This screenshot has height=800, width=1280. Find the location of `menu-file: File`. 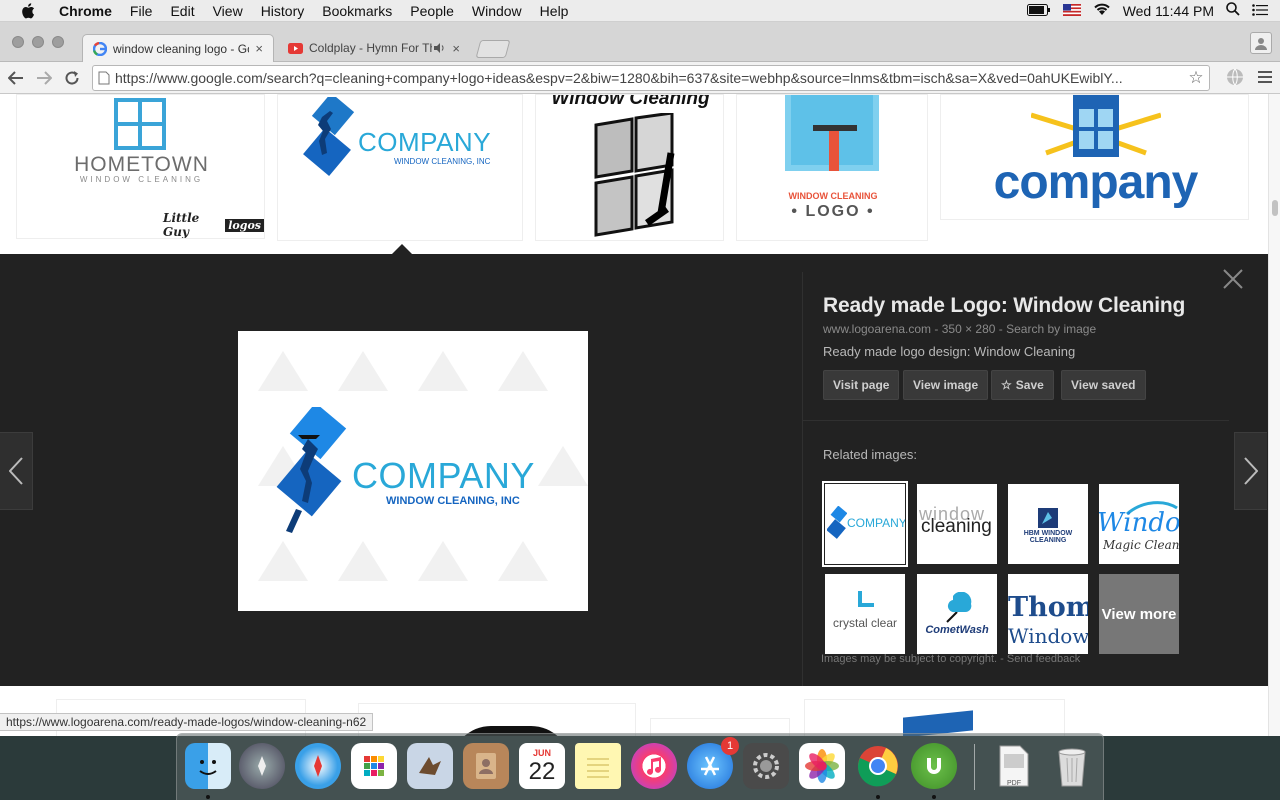

menu-file: File is located at coordinates (141, 11).